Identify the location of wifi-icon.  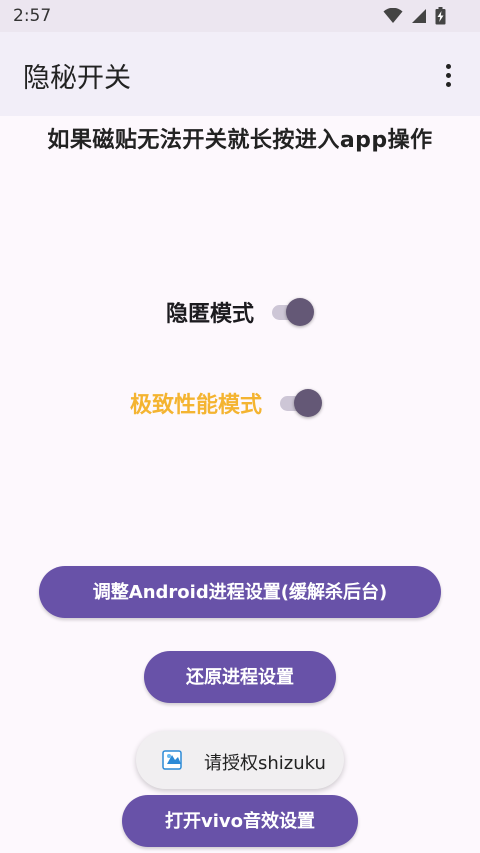
(393, 15).